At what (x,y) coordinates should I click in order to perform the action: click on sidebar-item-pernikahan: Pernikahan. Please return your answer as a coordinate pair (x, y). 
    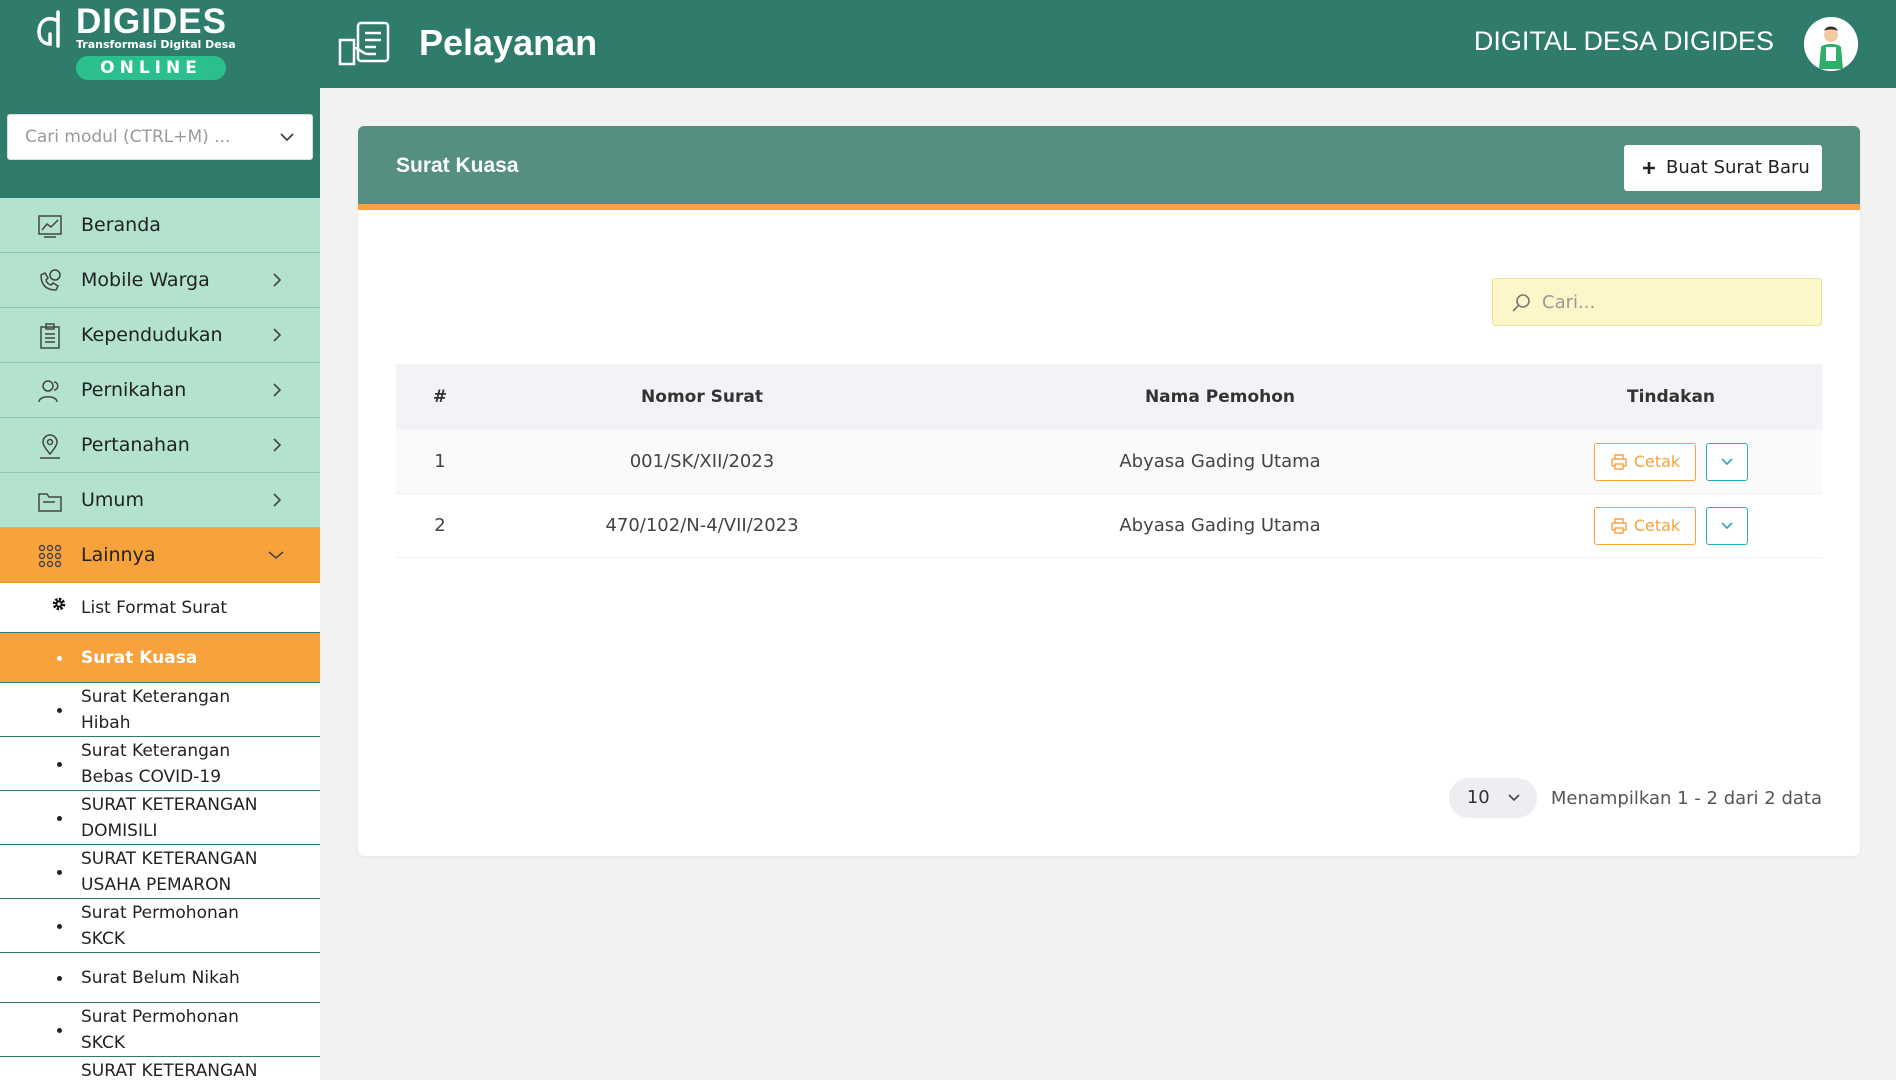
    Looking at the image, I should click on (160, 390).